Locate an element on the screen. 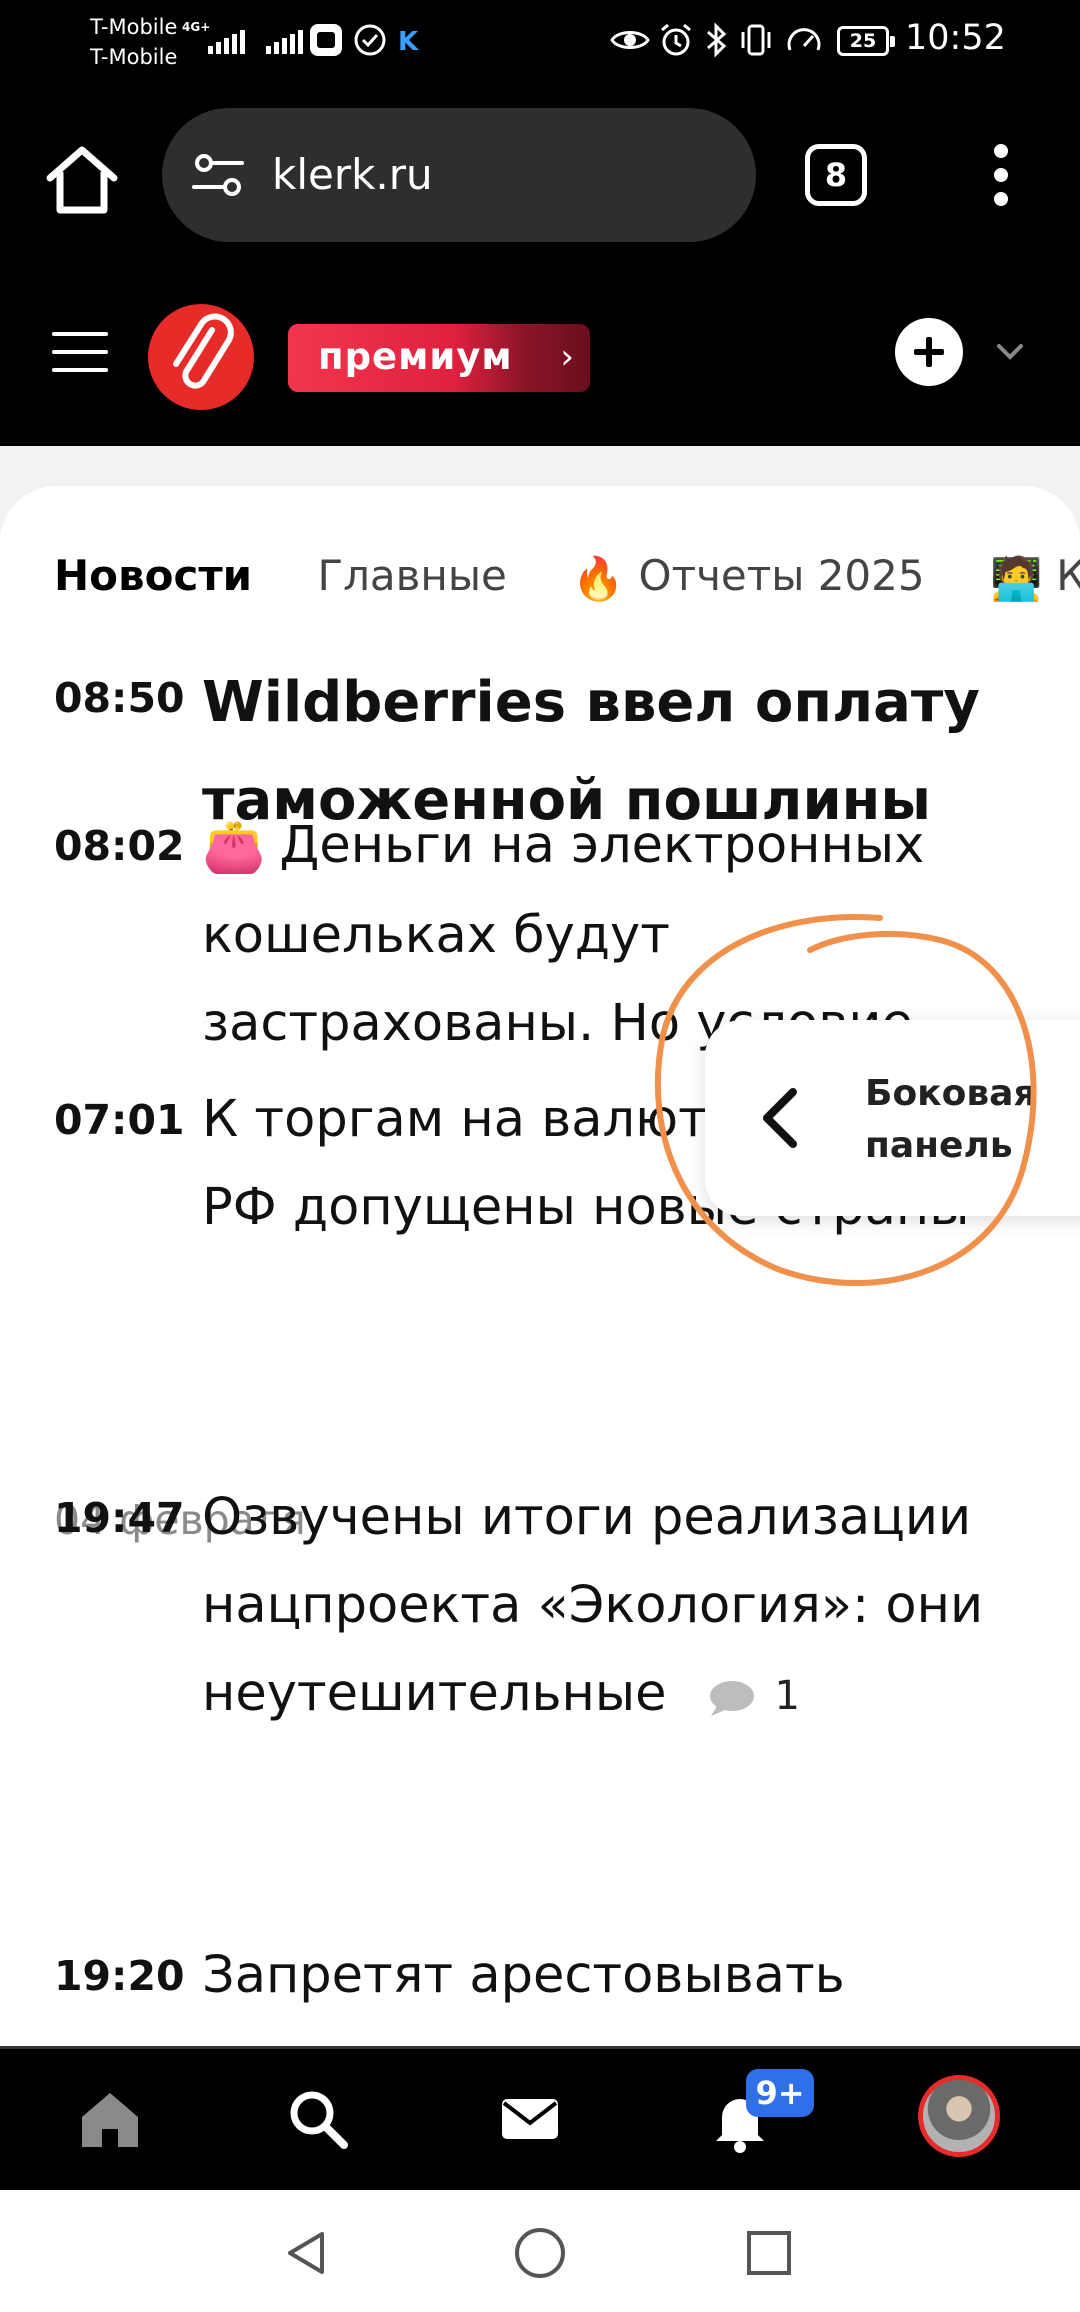 Image resolution: width=1080 pixels, height=2312 pixels. bottom-nav: 9+ is located at coordinates (540, 2118).